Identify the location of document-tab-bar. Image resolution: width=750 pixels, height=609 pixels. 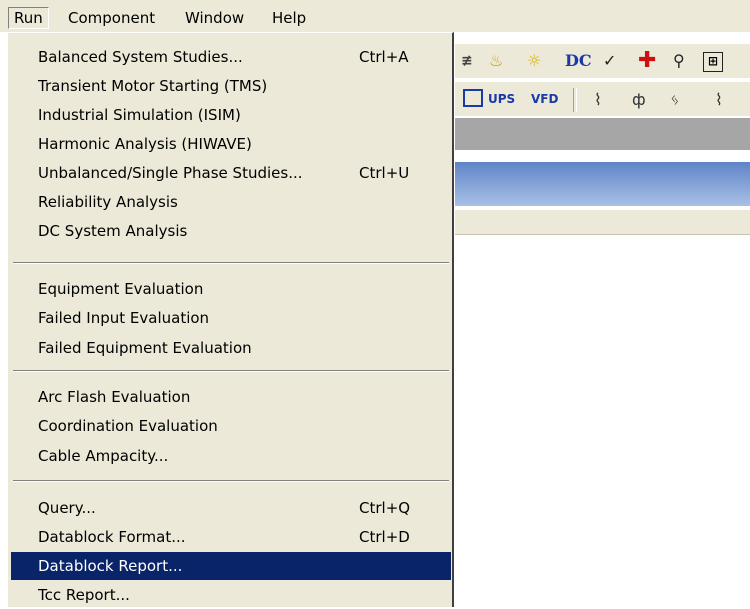
(602, 134).